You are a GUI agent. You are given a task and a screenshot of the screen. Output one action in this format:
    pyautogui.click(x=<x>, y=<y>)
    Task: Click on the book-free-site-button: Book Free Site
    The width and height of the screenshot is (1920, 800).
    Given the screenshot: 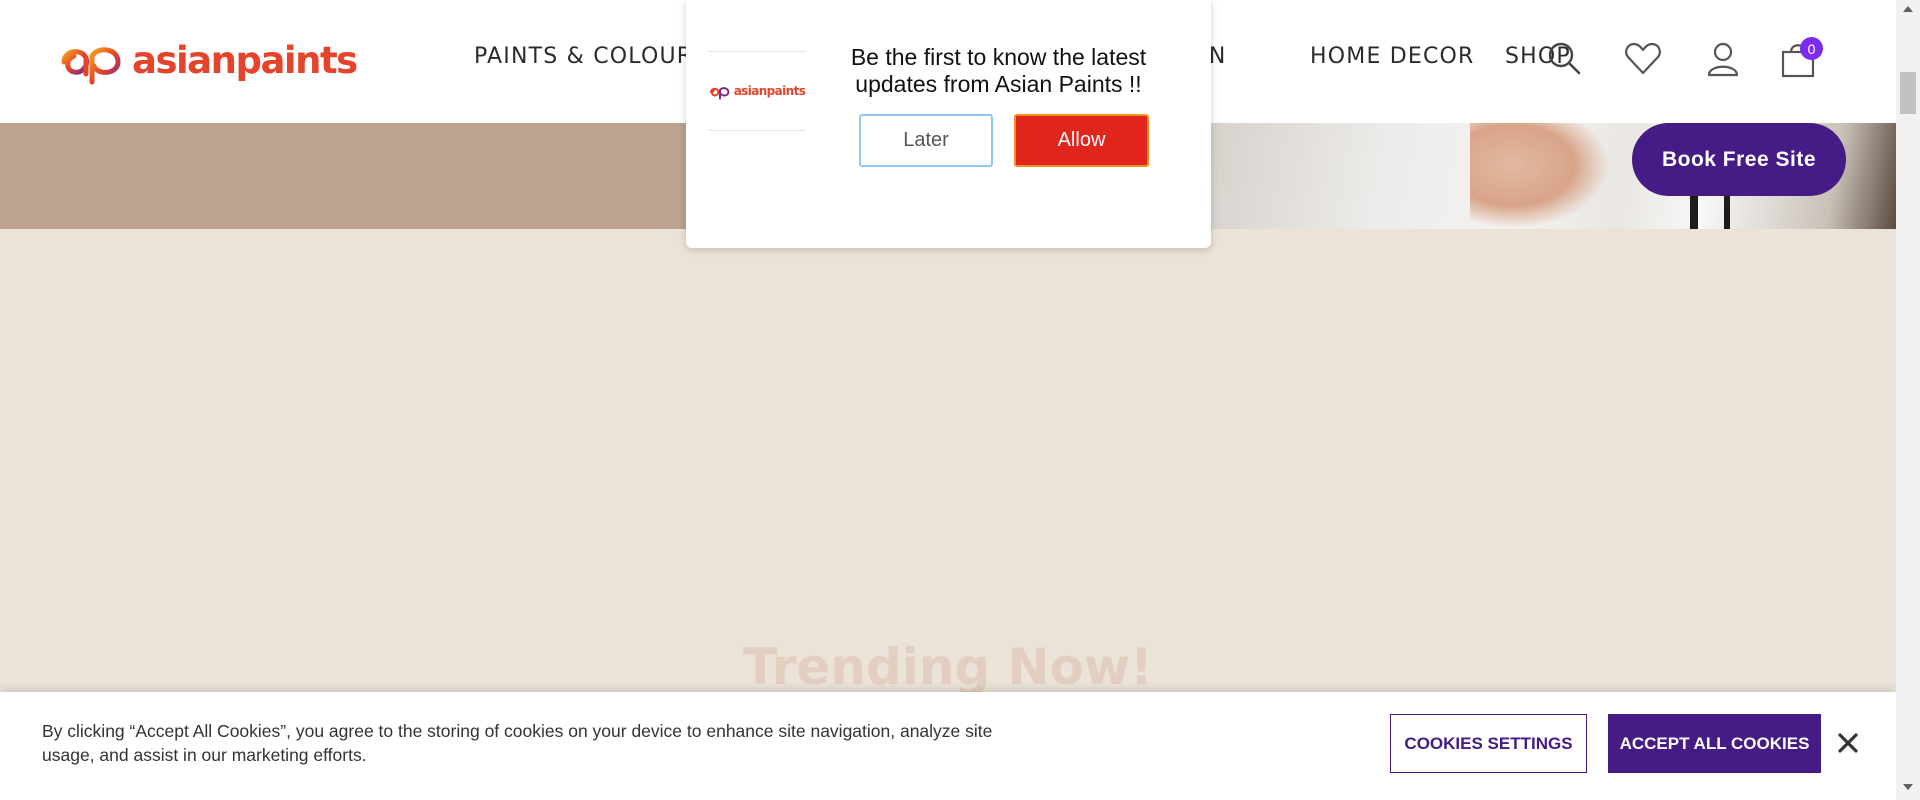 What is the action you would take?
    pyautogui.click(x=1739, y=159)
    